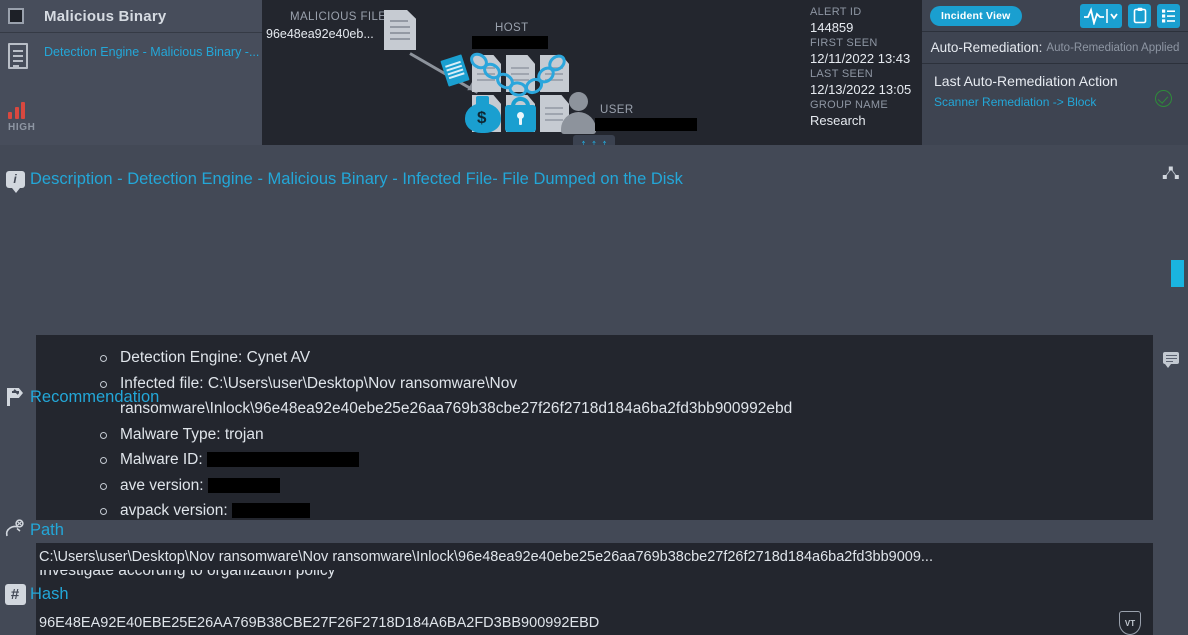  I want to click on list-item: Malware ID:, so click(625, 460).